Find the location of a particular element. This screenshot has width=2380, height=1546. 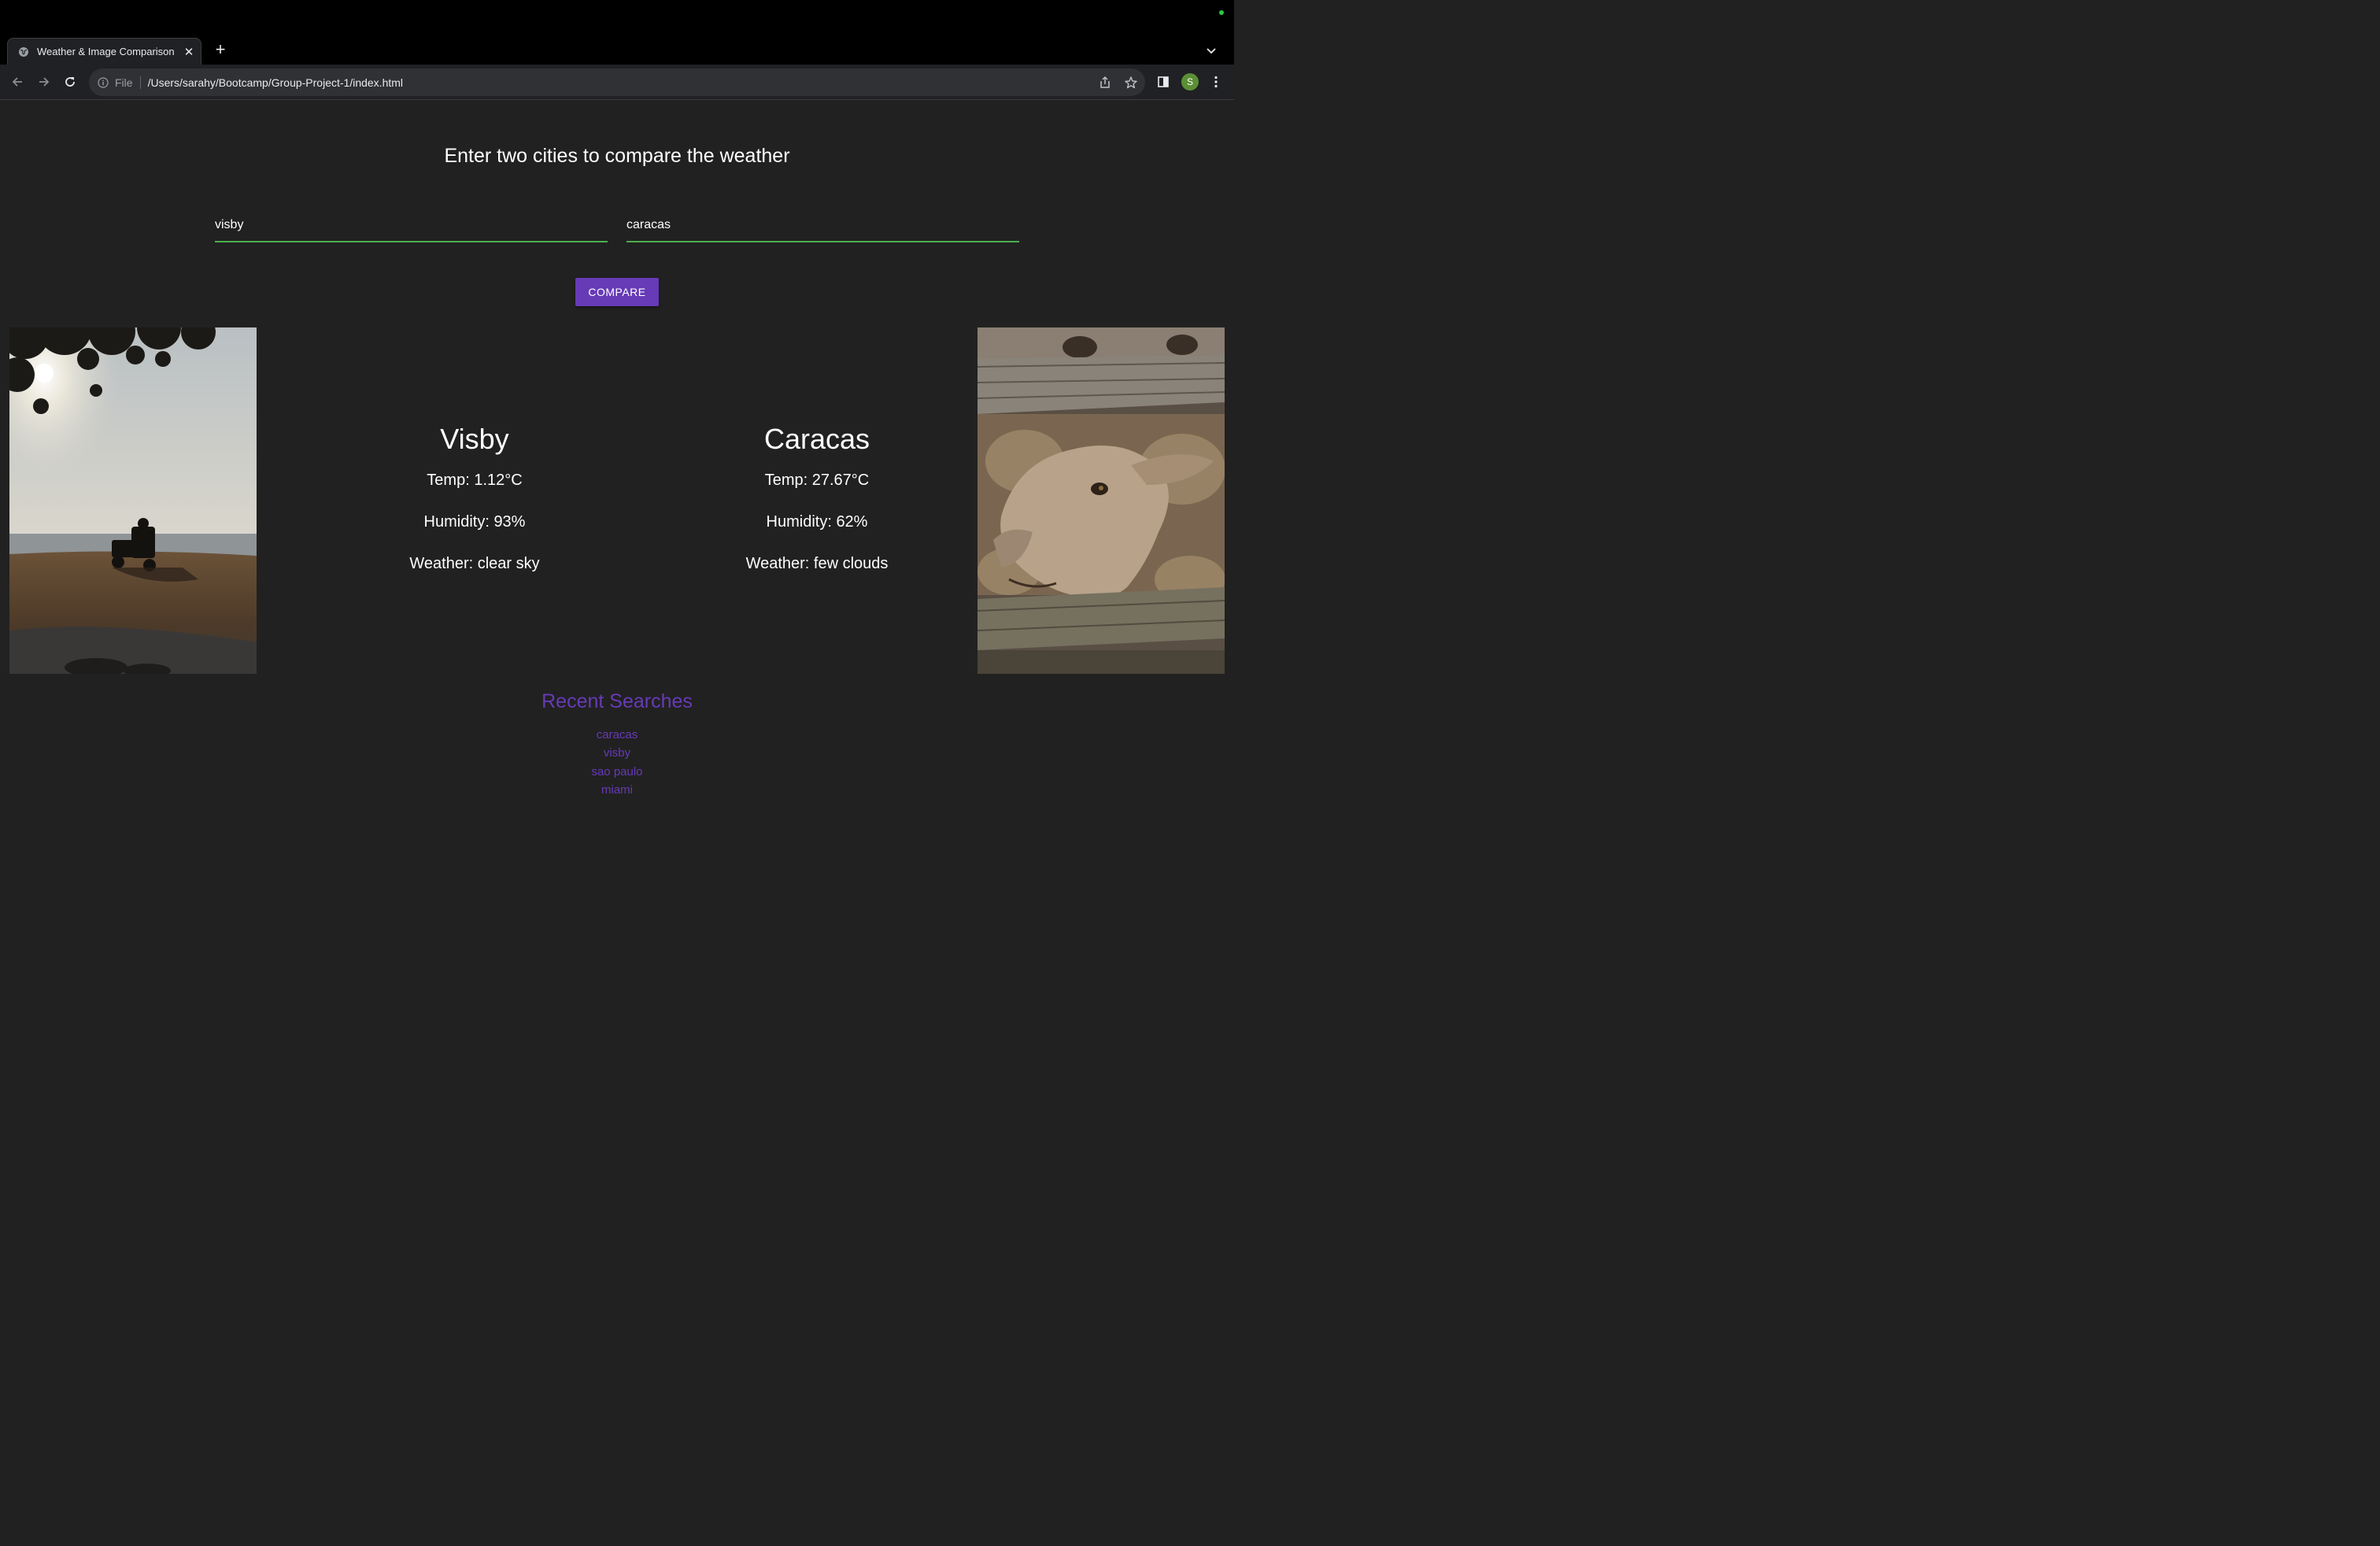

reload-icon is located at coordinates (70, 82).